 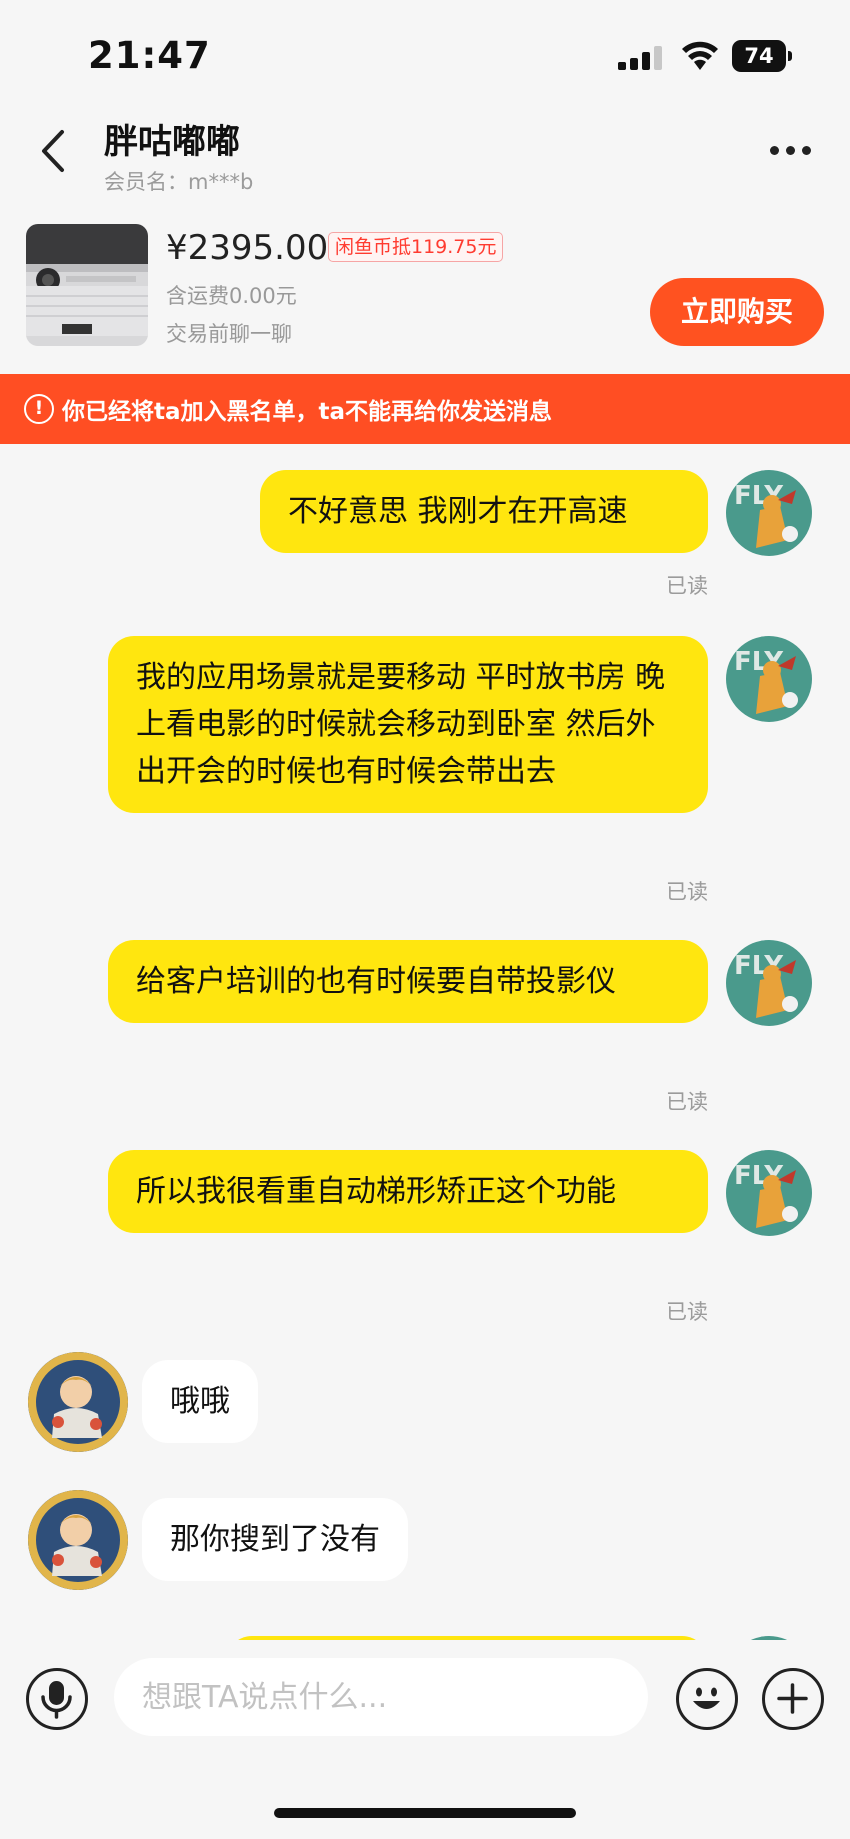 What do you see at coordinates (790, 56) in the screenshot?
I see `battery-tip` at bounding box center [790, 56].